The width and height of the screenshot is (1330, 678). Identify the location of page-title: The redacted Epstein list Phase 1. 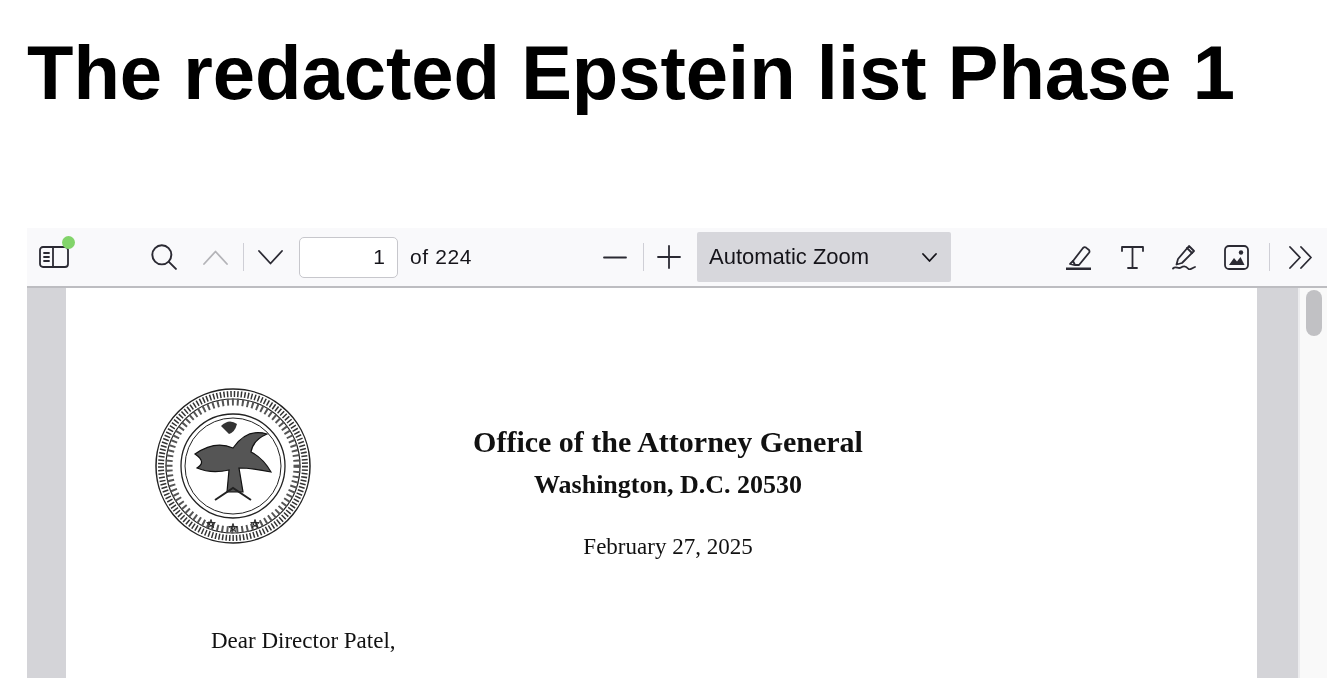
(631, 73).